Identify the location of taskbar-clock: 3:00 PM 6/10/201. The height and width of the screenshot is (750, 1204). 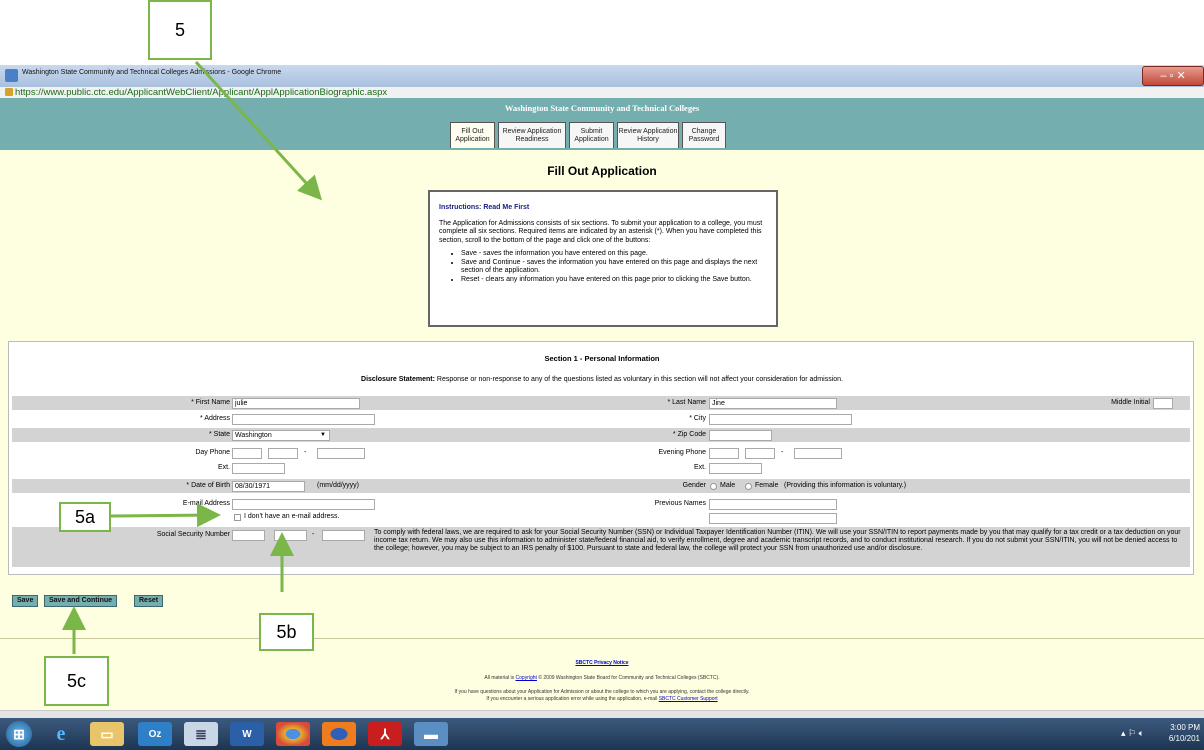
(1184, 733).